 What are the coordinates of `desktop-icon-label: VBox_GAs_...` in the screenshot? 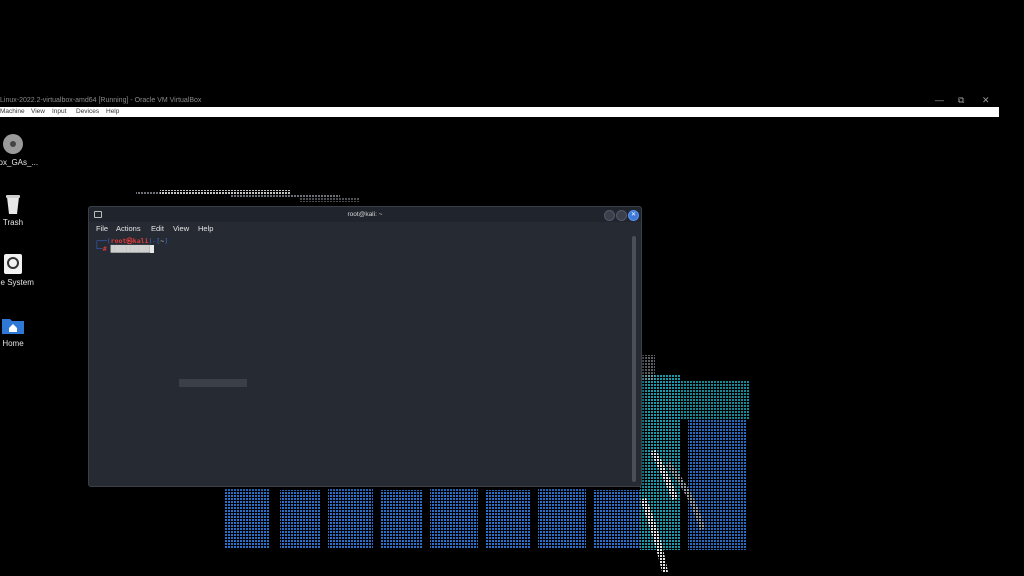 It's located at (19, 162).